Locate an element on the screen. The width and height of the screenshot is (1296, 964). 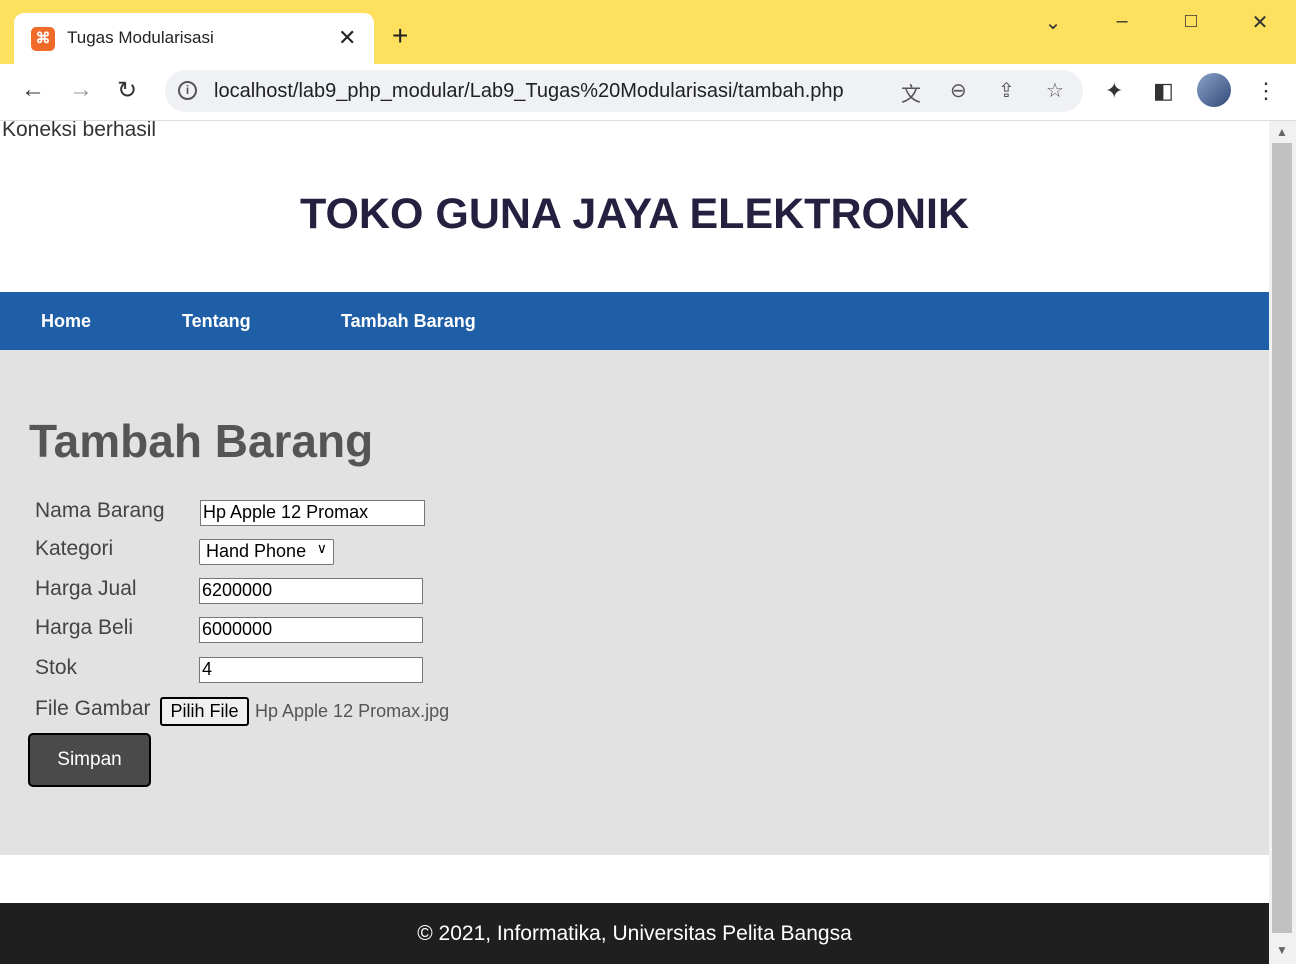
label-stok: Stok is located at coordinates (56, 667).